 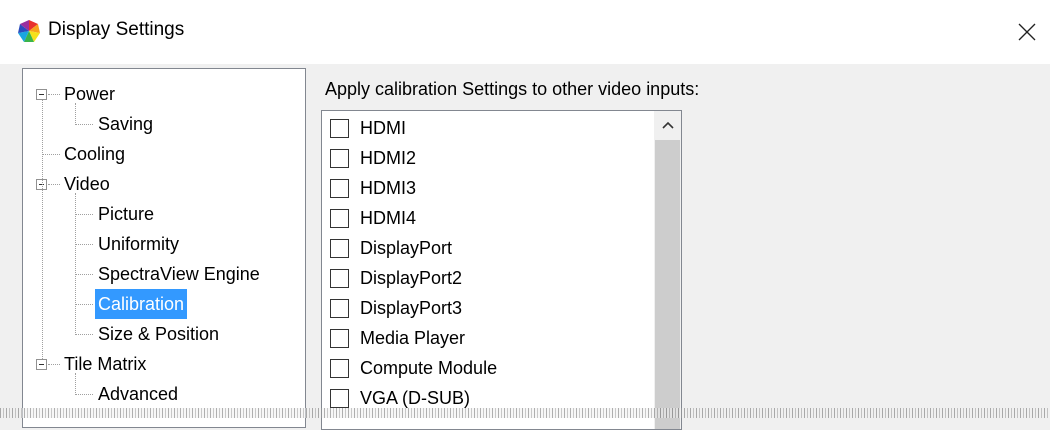 I want to click on video-input-item: HDMI3, so click(x=373, y=188).